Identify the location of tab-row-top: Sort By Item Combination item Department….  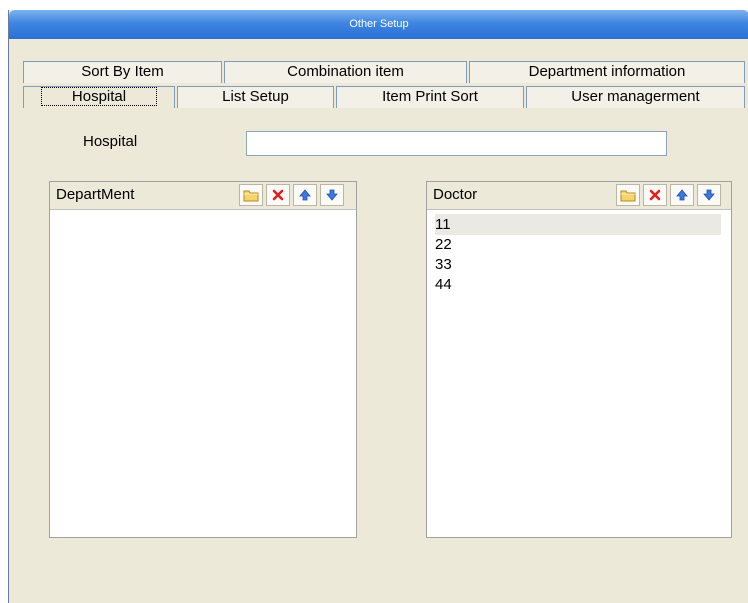
(384, 72).